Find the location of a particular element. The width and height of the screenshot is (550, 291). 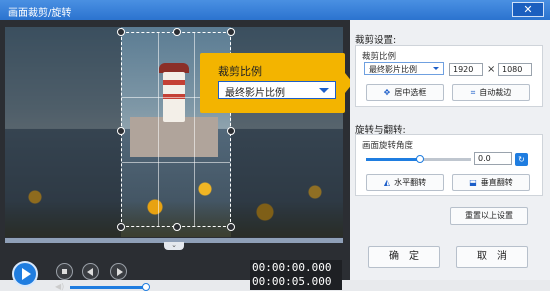

previous-icon is located at coordinates (90, 272).